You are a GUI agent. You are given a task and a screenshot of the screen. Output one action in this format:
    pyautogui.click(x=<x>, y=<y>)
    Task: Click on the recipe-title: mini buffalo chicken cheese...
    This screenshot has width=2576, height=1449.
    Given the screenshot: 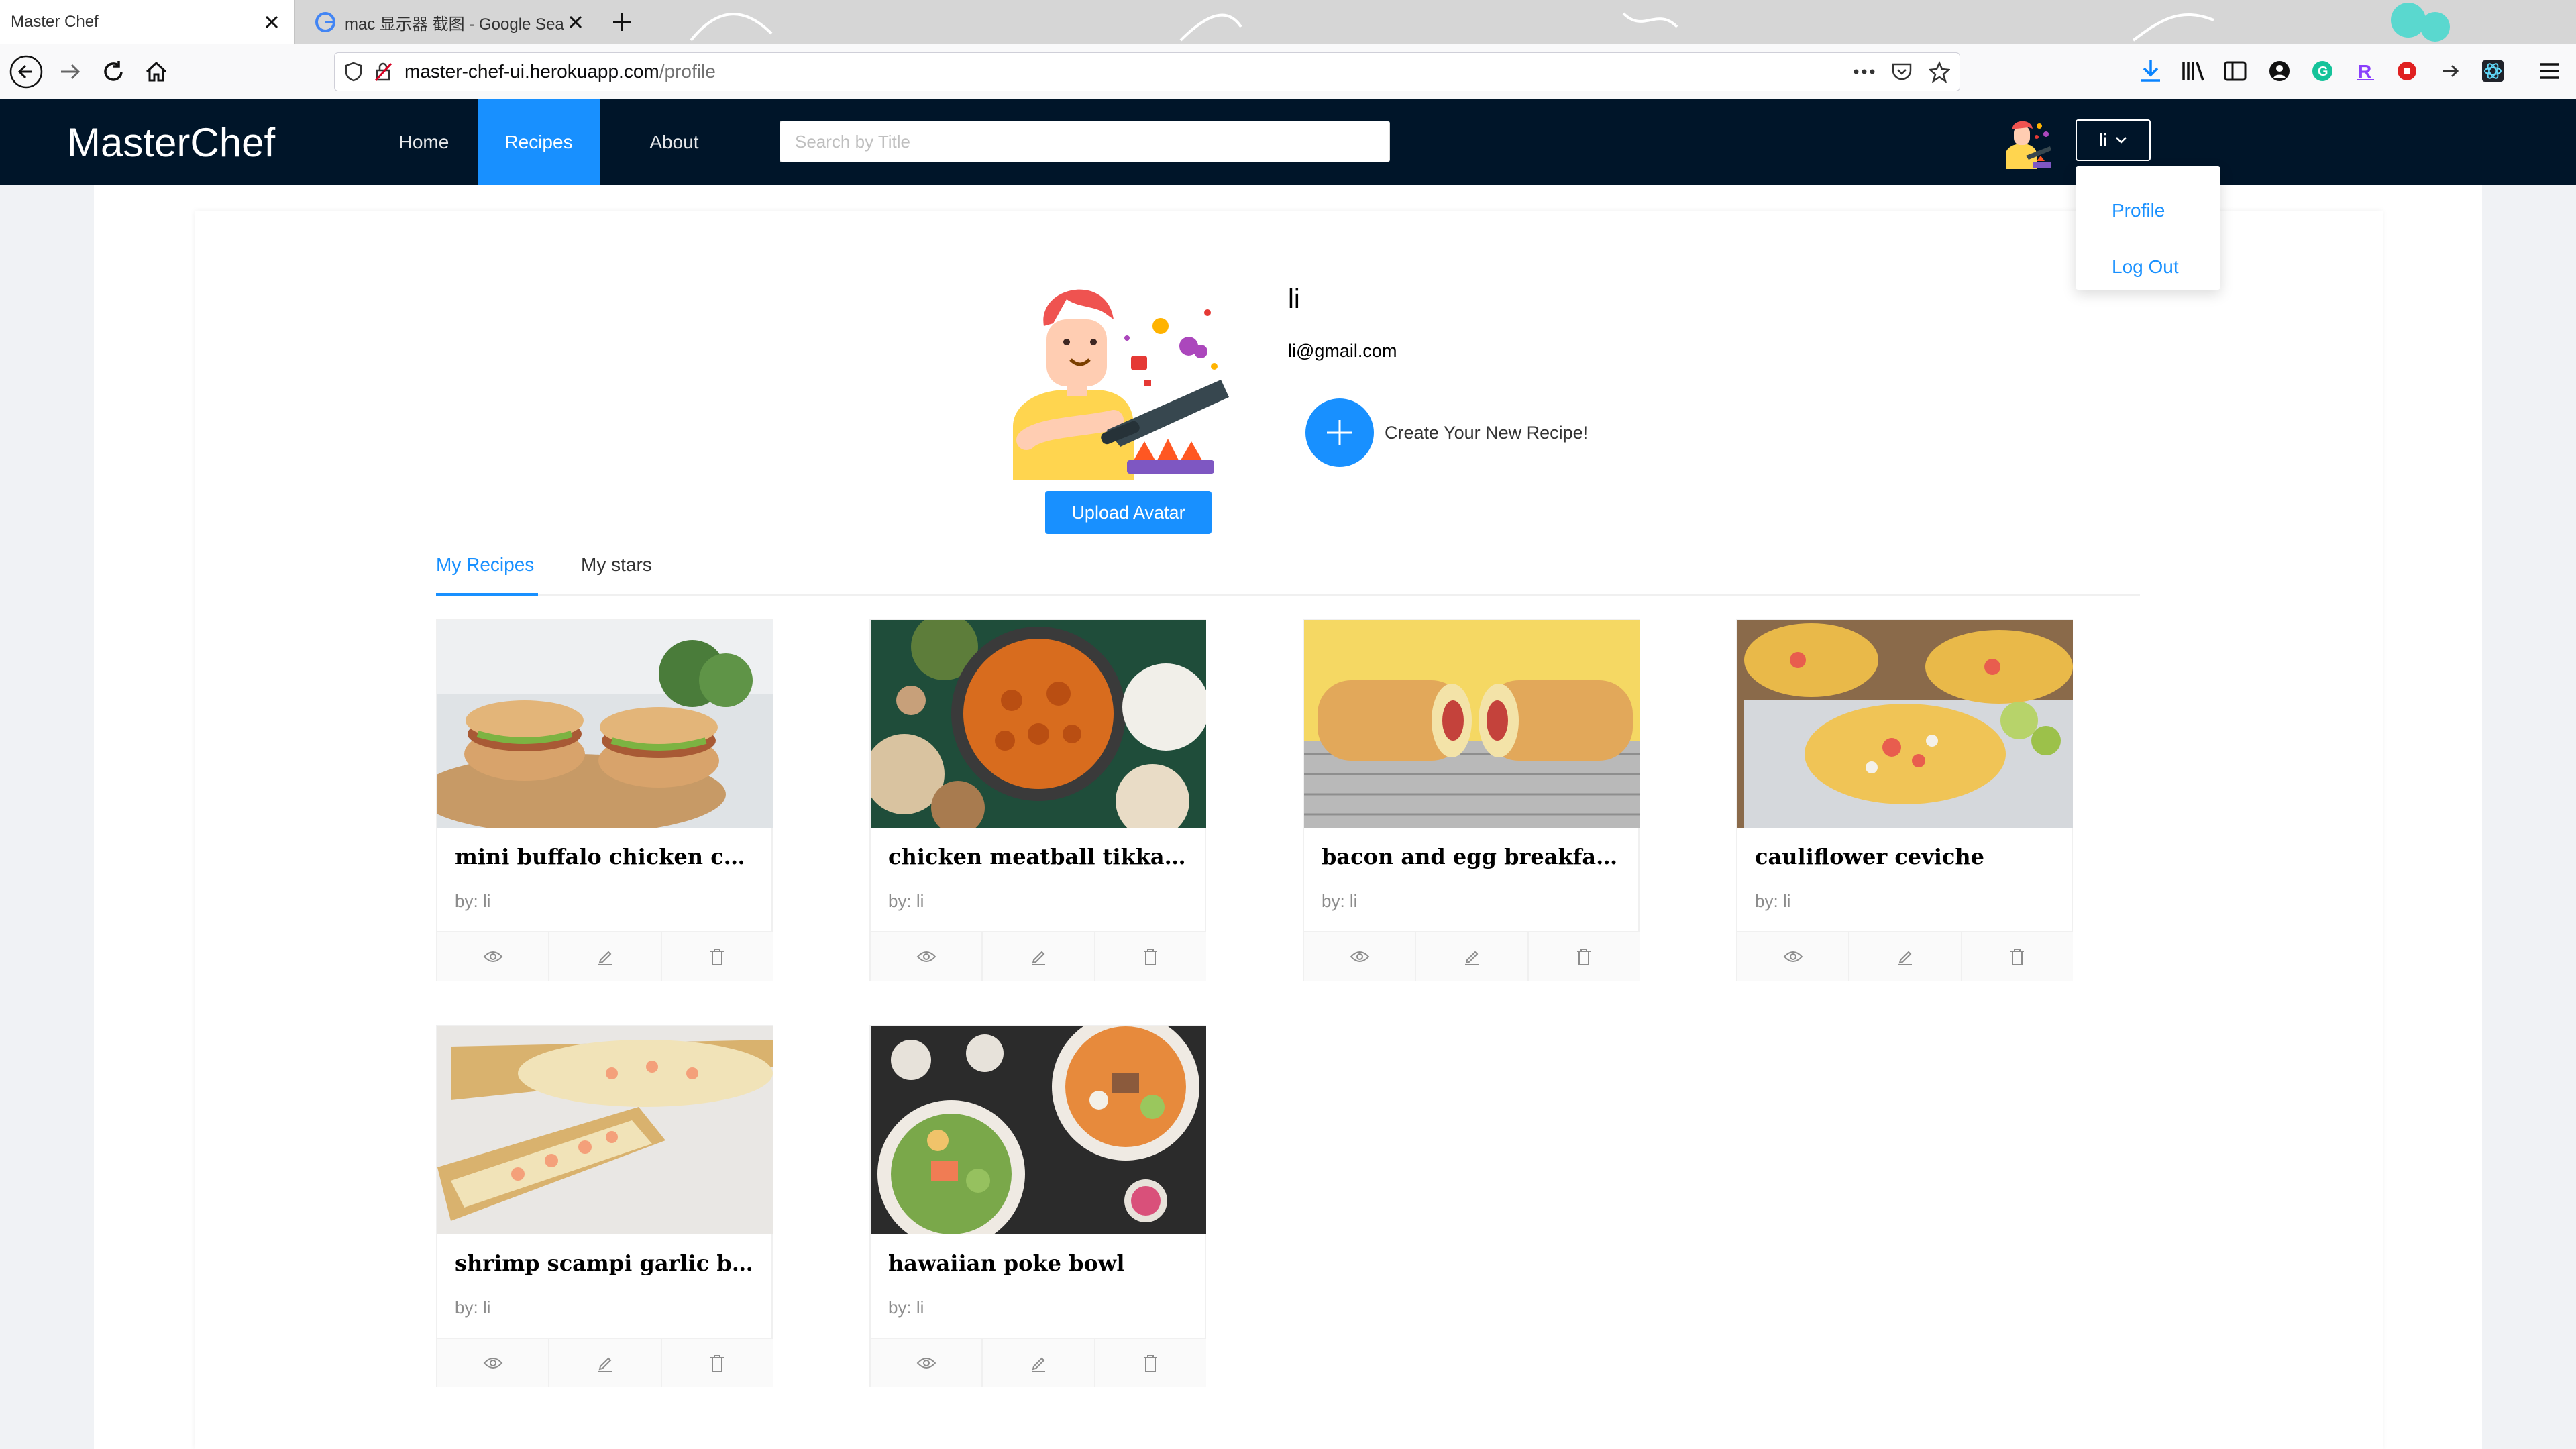 What is the action you would take?
    pyautogui.click(x=606, y=856)
    